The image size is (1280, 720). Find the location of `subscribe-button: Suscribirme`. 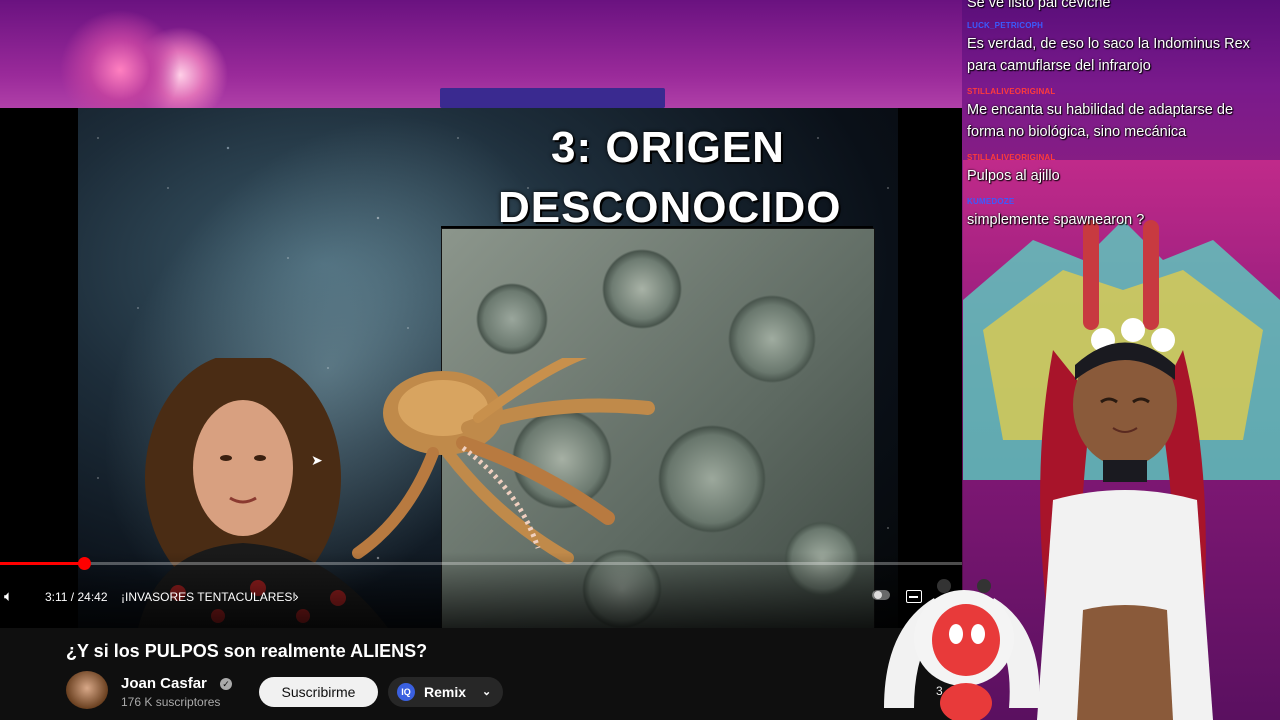

subscribe-button: Suscribirme is located at coordinates (318, 692).